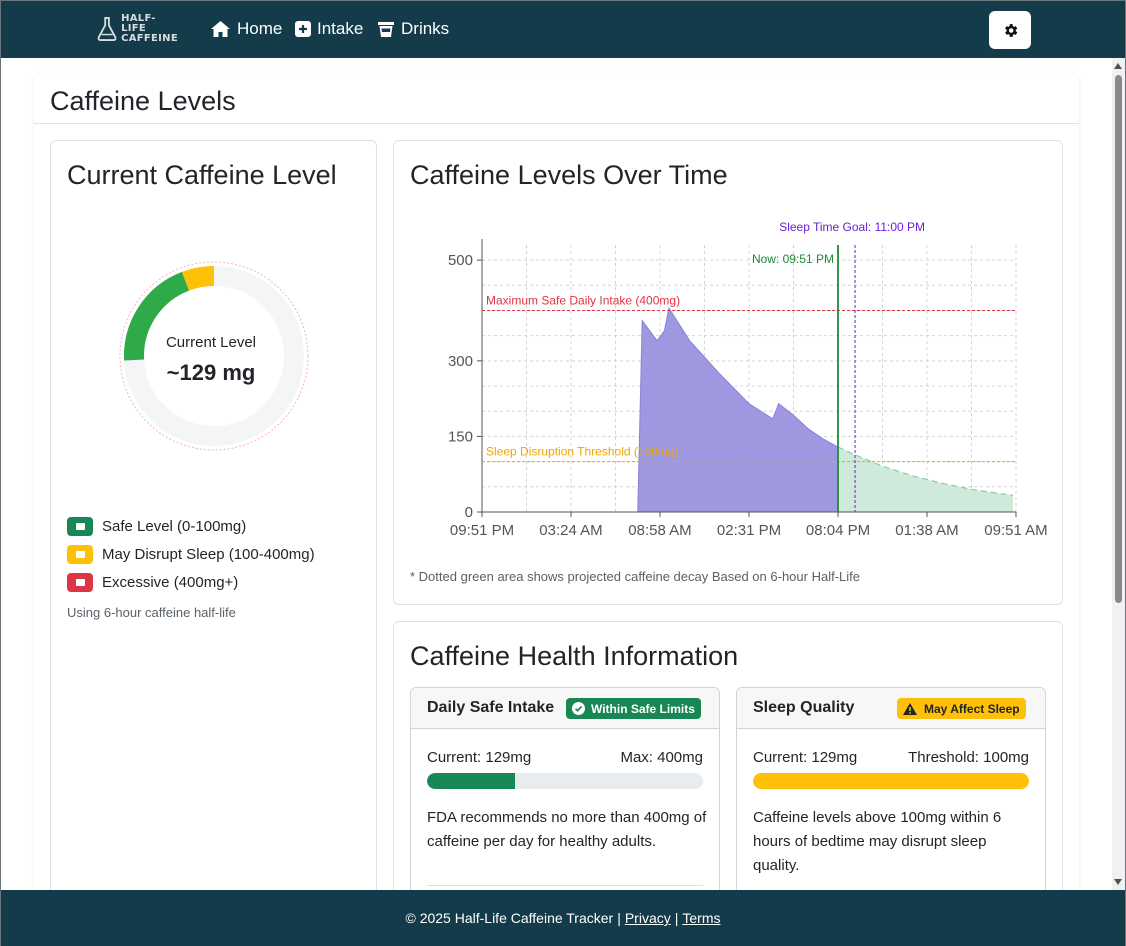  Describe the element at coordinates (569, 175) in the screenshot. I see `chart-title: Caffeine Levels Over Time` at that location.